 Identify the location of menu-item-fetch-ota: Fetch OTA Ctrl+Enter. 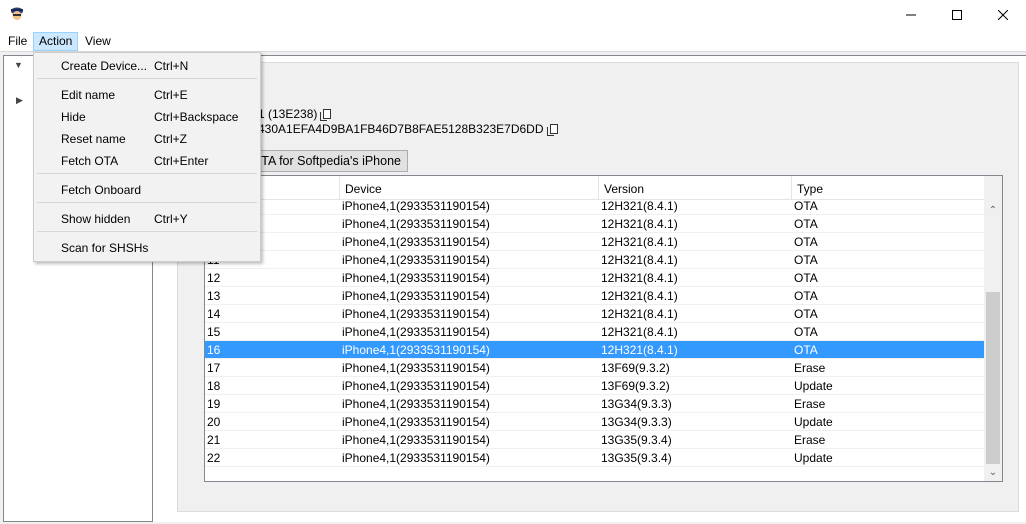
(147, 161).